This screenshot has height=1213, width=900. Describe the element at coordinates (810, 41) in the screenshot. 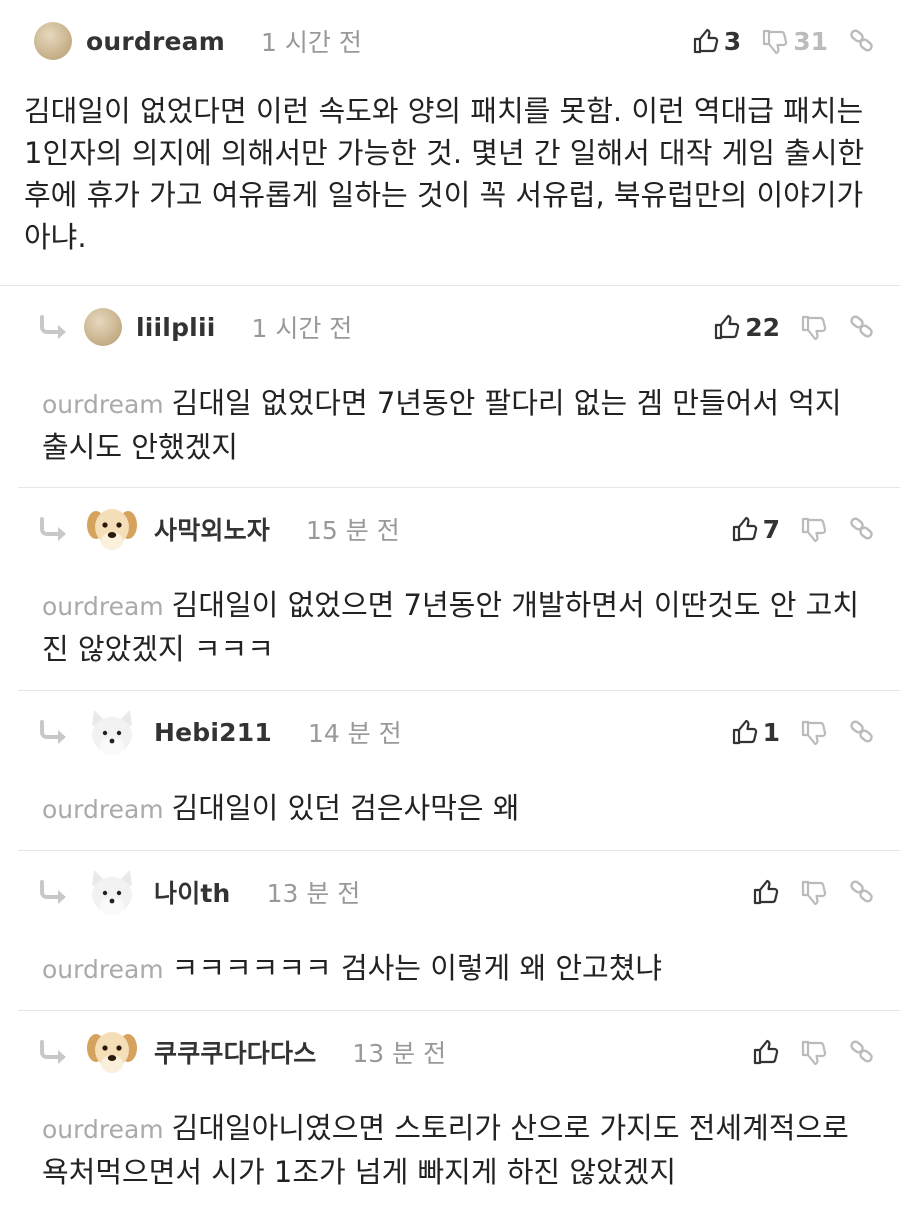

I see `dislike-count: 31` at that location.